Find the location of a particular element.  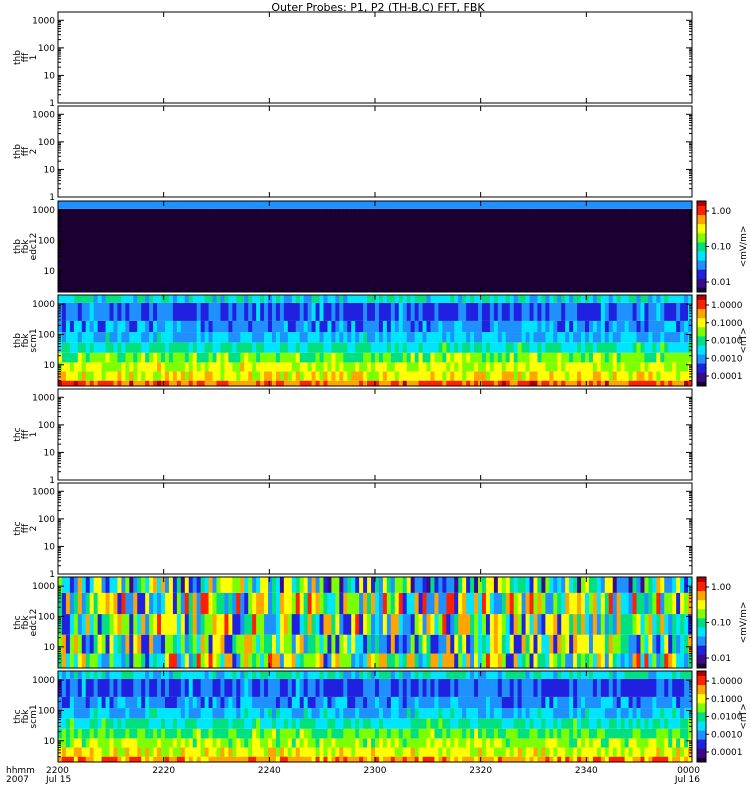

y-tick-label: 1000 is located at coordinates (43, 305).